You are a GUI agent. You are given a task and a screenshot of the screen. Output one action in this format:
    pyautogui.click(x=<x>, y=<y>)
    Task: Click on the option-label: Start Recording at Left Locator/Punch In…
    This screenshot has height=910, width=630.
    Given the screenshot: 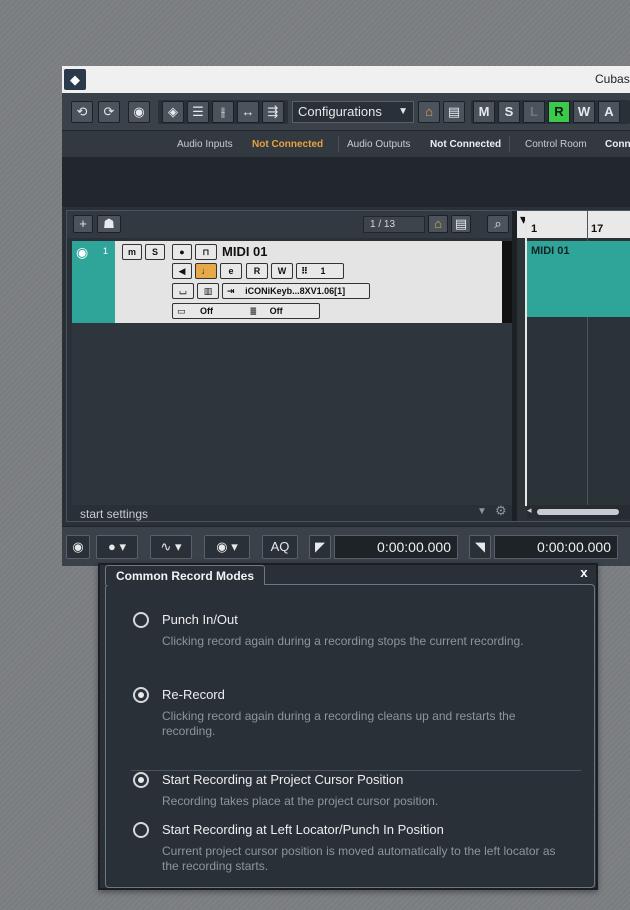 What is the action you would take?
    pyautogui.click(x=303, y=829)
    